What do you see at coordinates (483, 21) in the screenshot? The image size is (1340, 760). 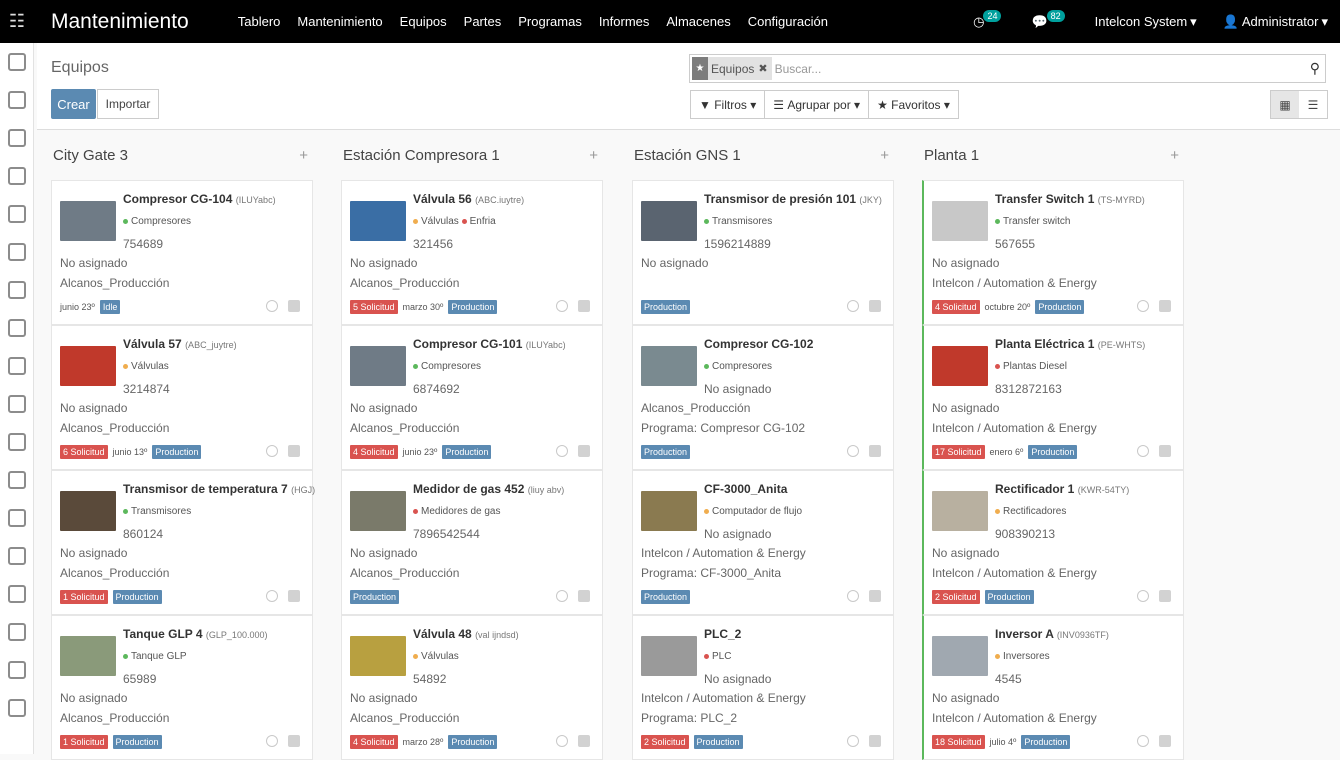 I see `menu-item-partes: Partes` at bounding box center [483, 21].